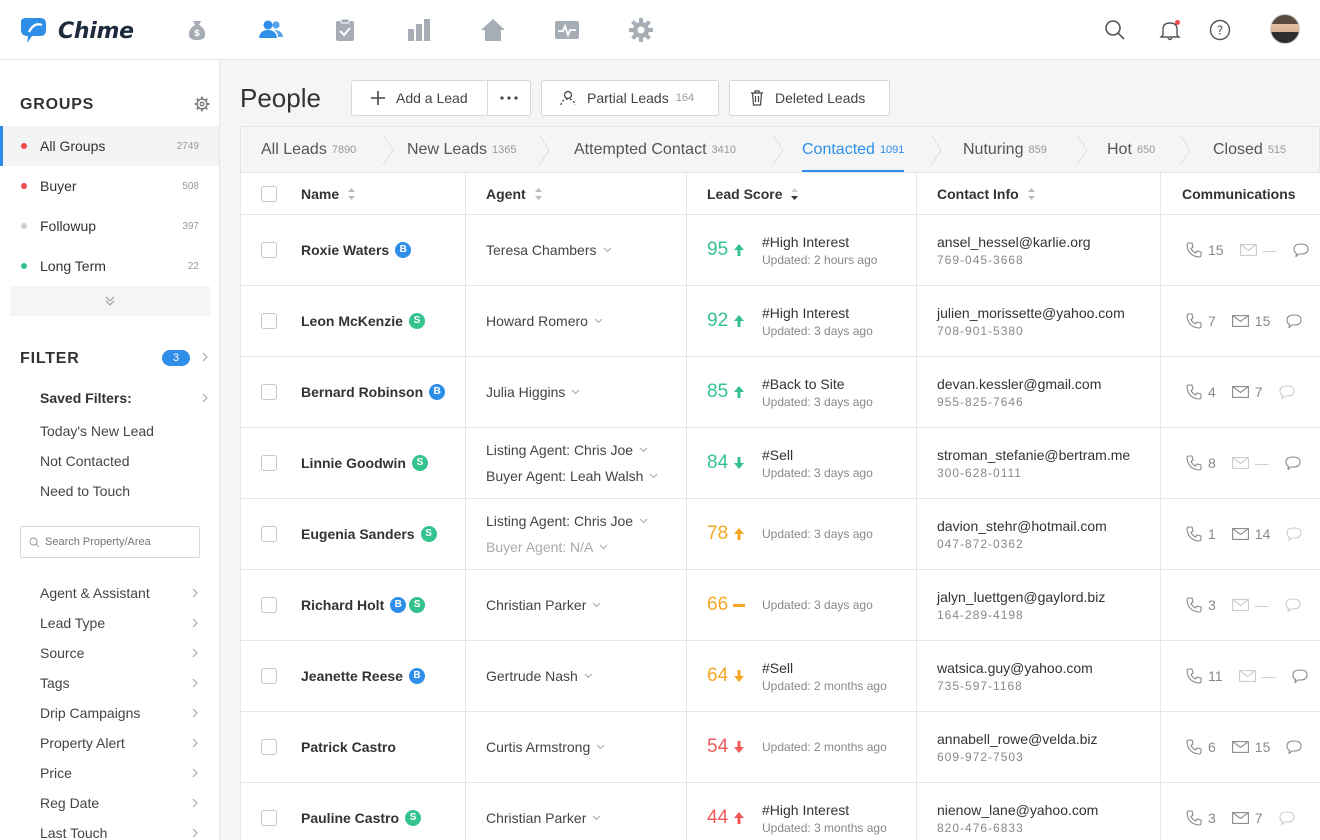 This screenshot has width=1320, height=840. I want to click on lead-name: Eugenia Sanders, so click(358, 534).